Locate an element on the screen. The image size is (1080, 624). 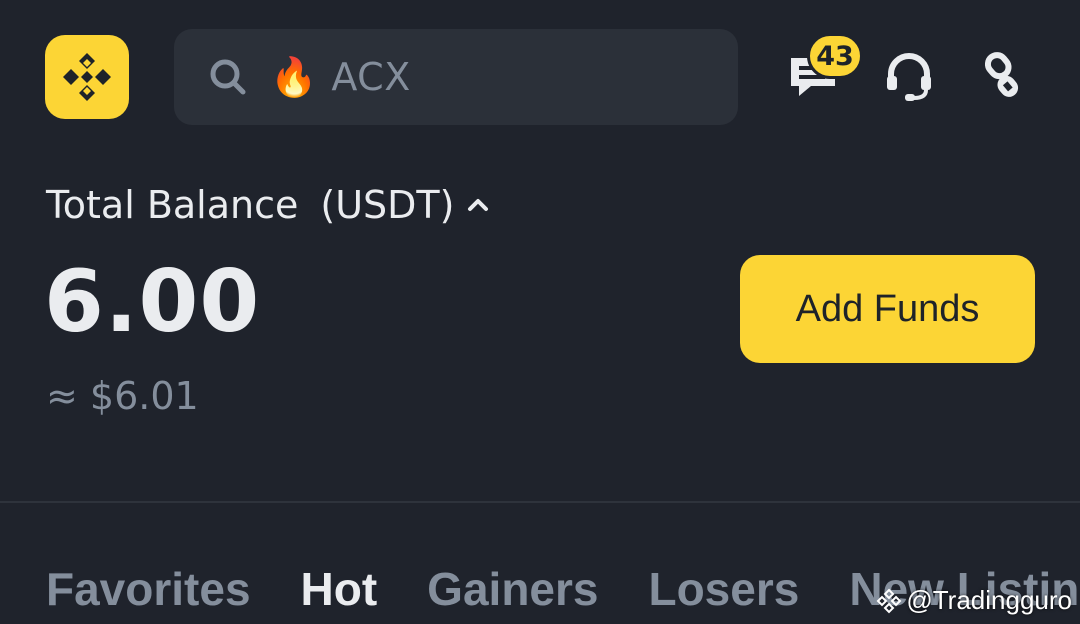
link-icon is located at coordinates (1001, 74).